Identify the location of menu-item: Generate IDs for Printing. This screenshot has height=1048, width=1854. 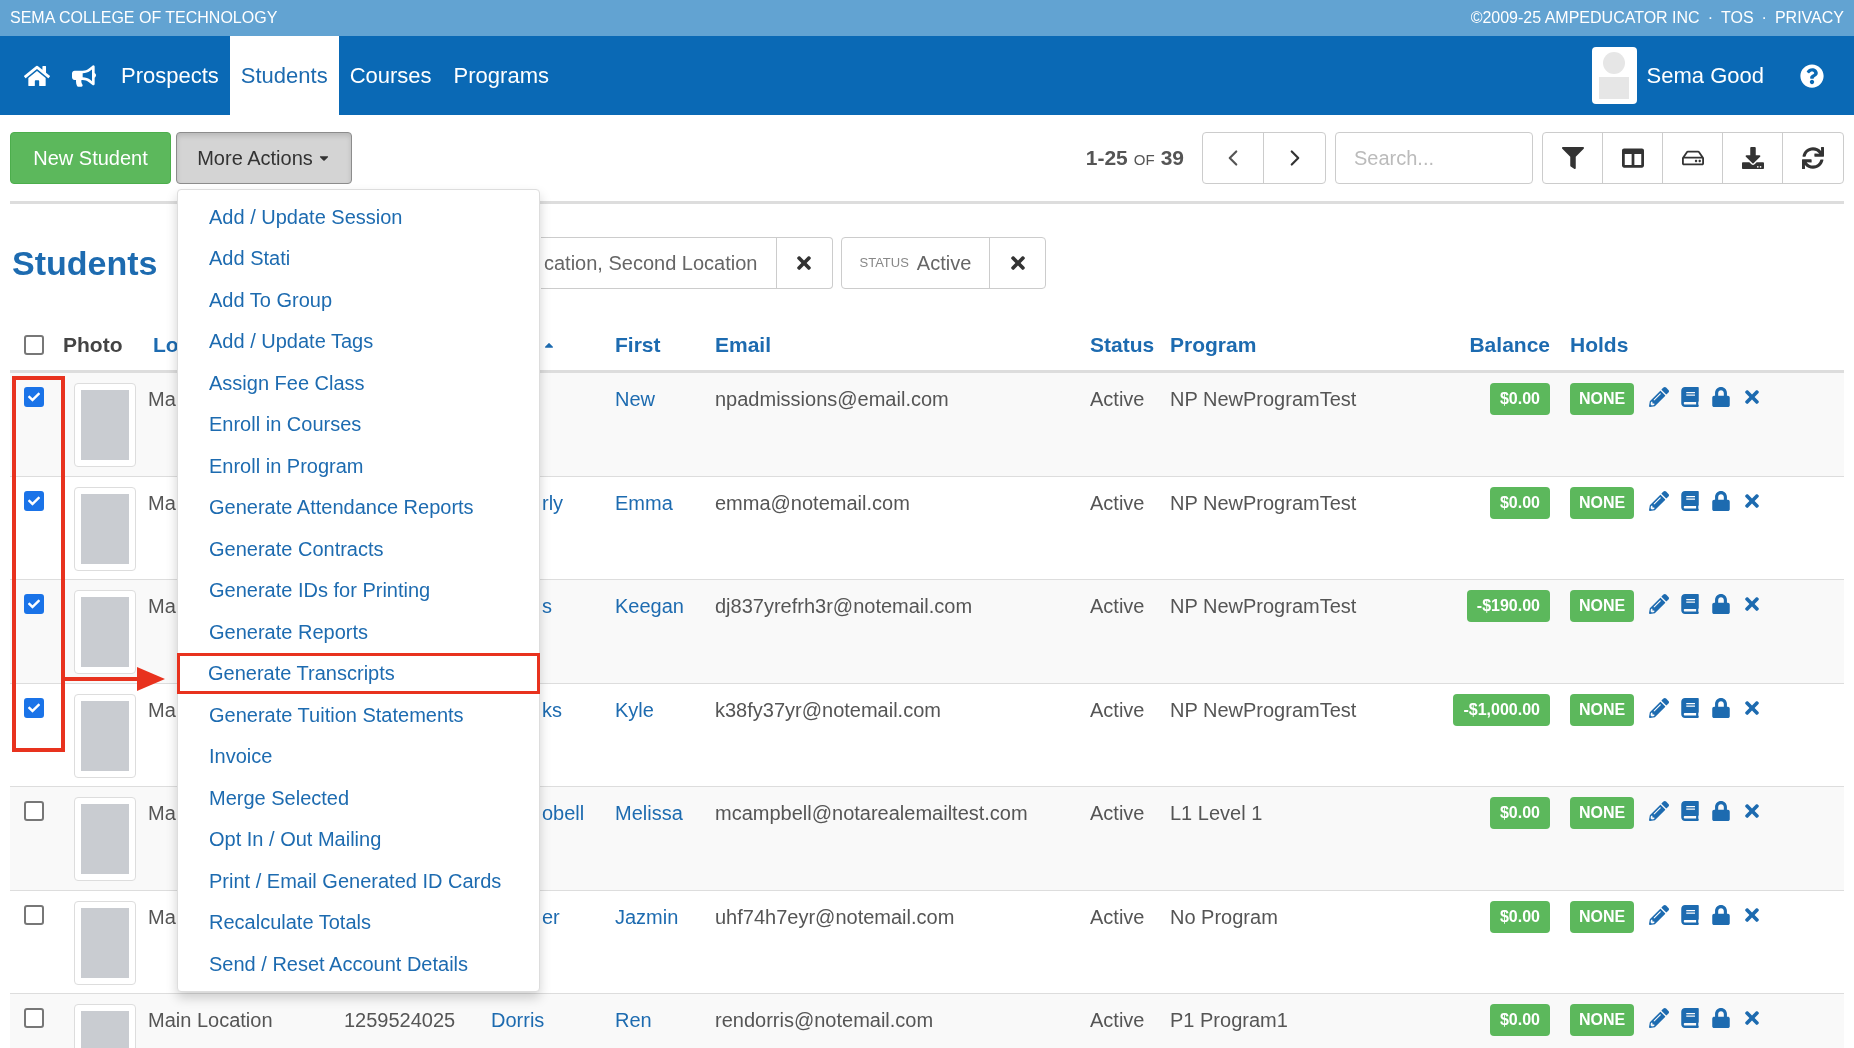
(358, 590).